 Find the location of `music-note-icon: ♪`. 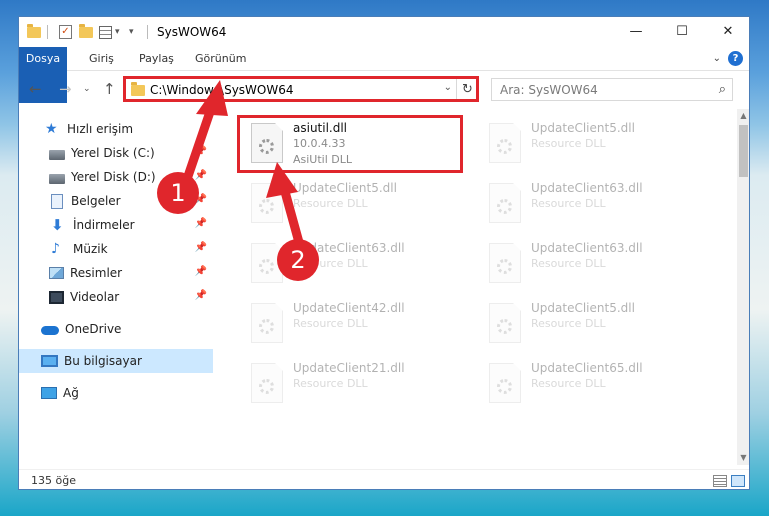

music-note-icon: ♪ is located at coordinates (55, 249).